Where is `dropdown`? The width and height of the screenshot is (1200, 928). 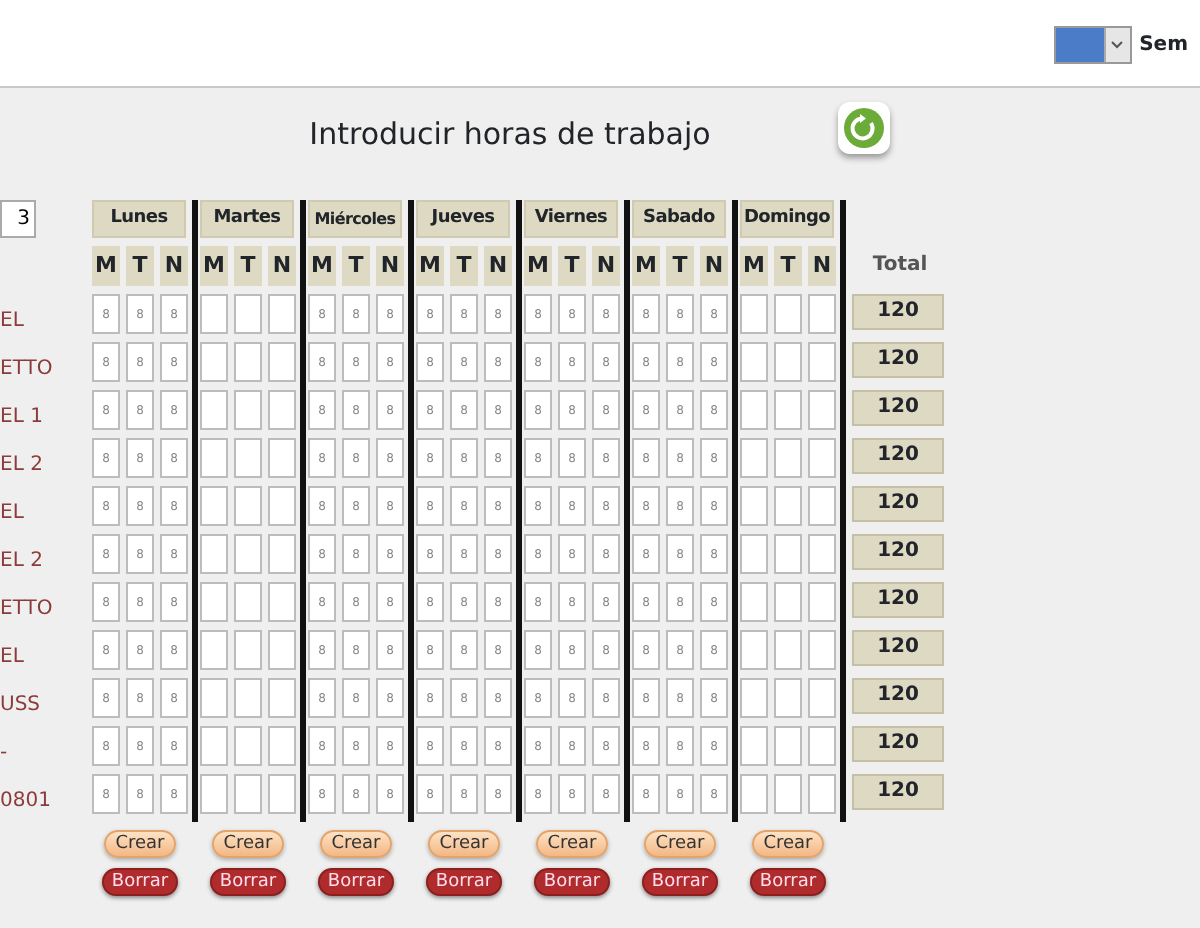
dropdown is located at coordinates (1092, 45).